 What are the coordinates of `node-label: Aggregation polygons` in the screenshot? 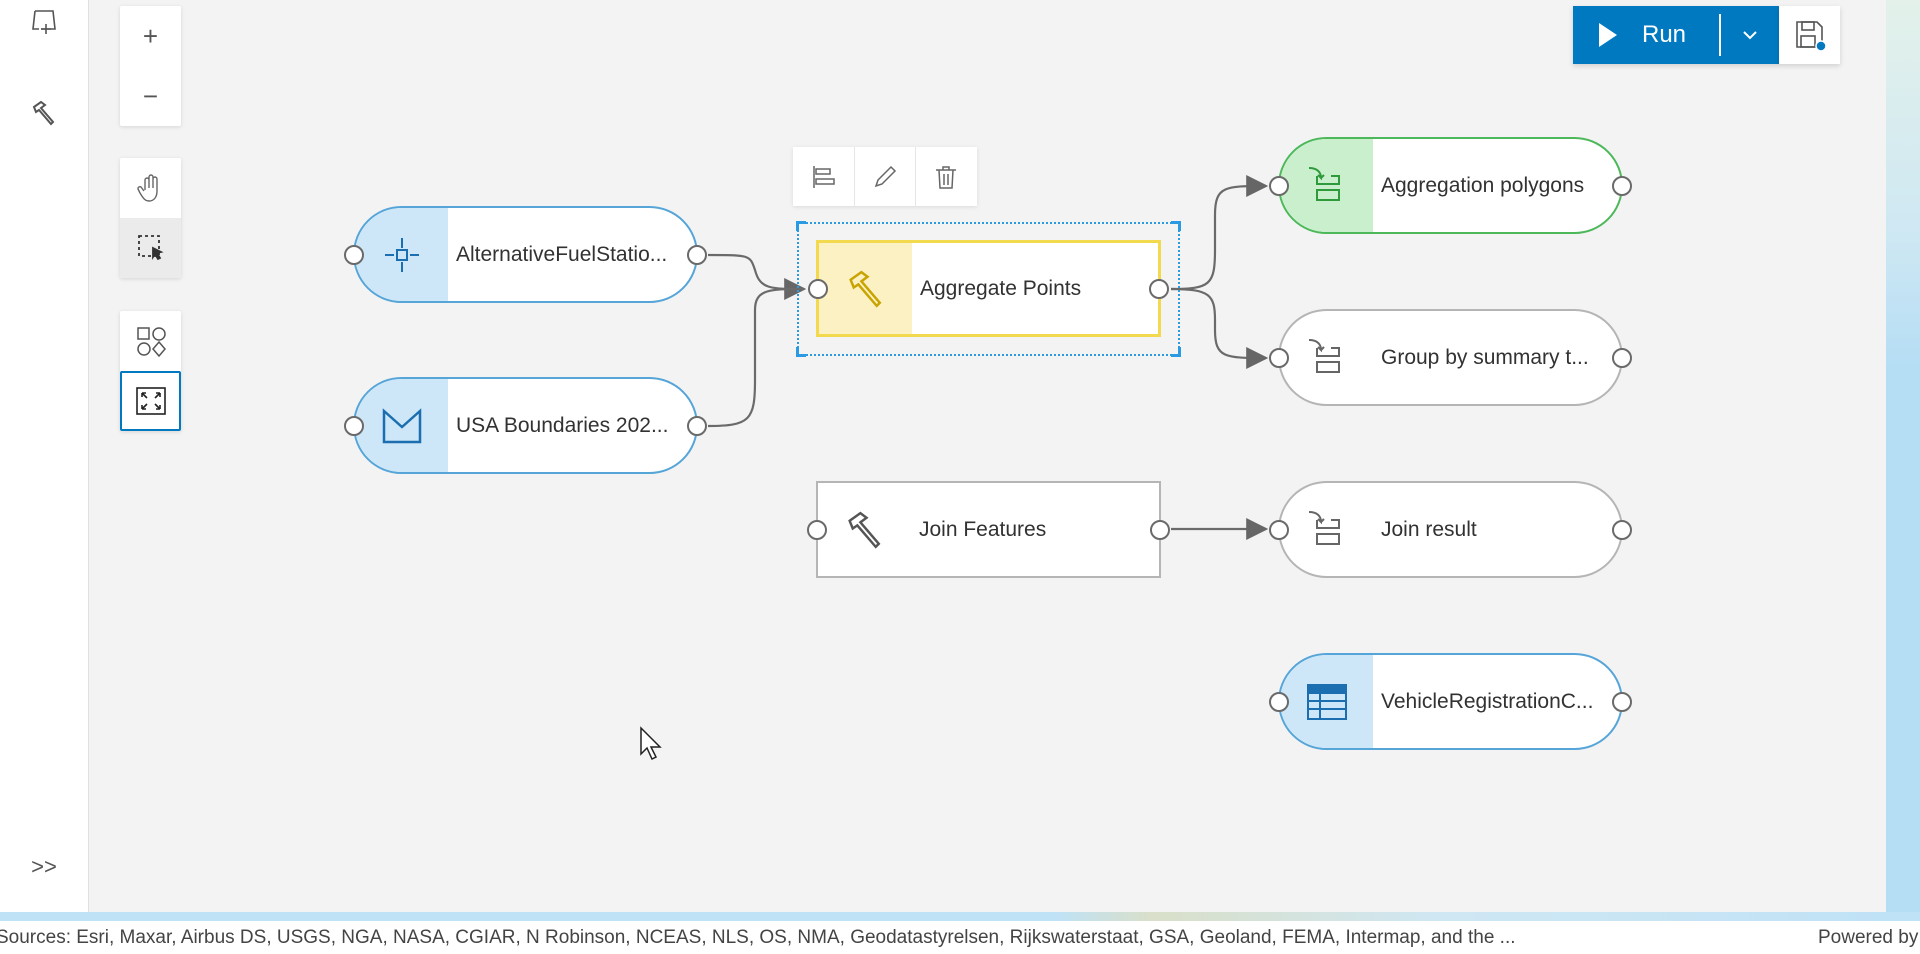 It's located at (1483, 185).